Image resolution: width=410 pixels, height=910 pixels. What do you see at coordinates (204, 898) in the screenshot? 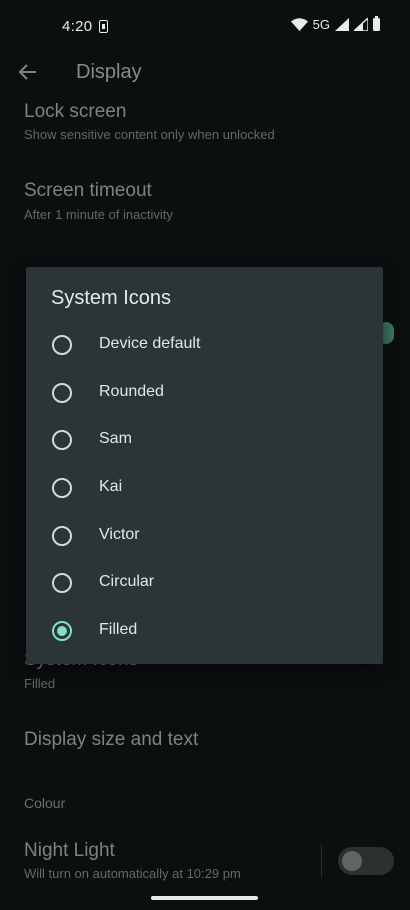
I see `gesture-nav-bar` at bounding box center [204, 898].